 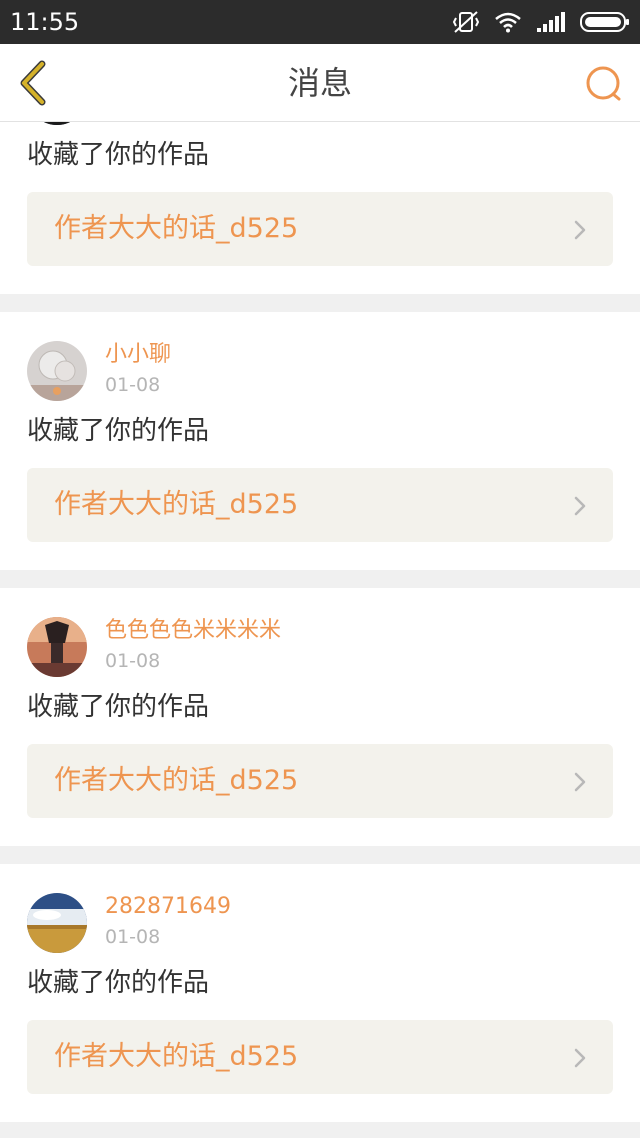 What do you see at coordinates (605, 22) in the screenshot?
I see `battery-icon` at bounding box center [605, 22].